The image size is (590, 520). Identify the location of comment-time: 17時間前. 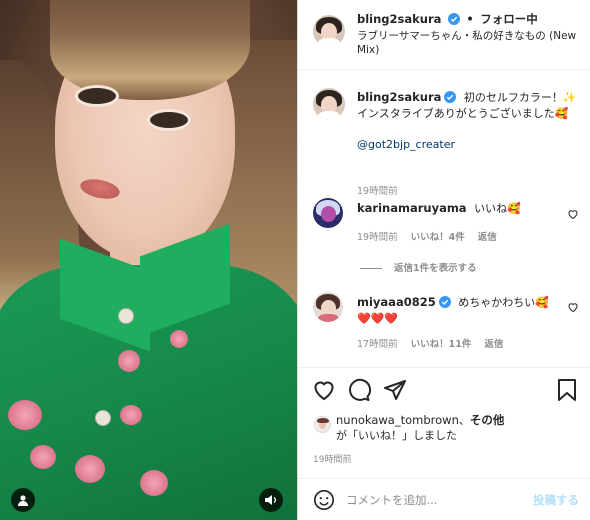
(377, 344).